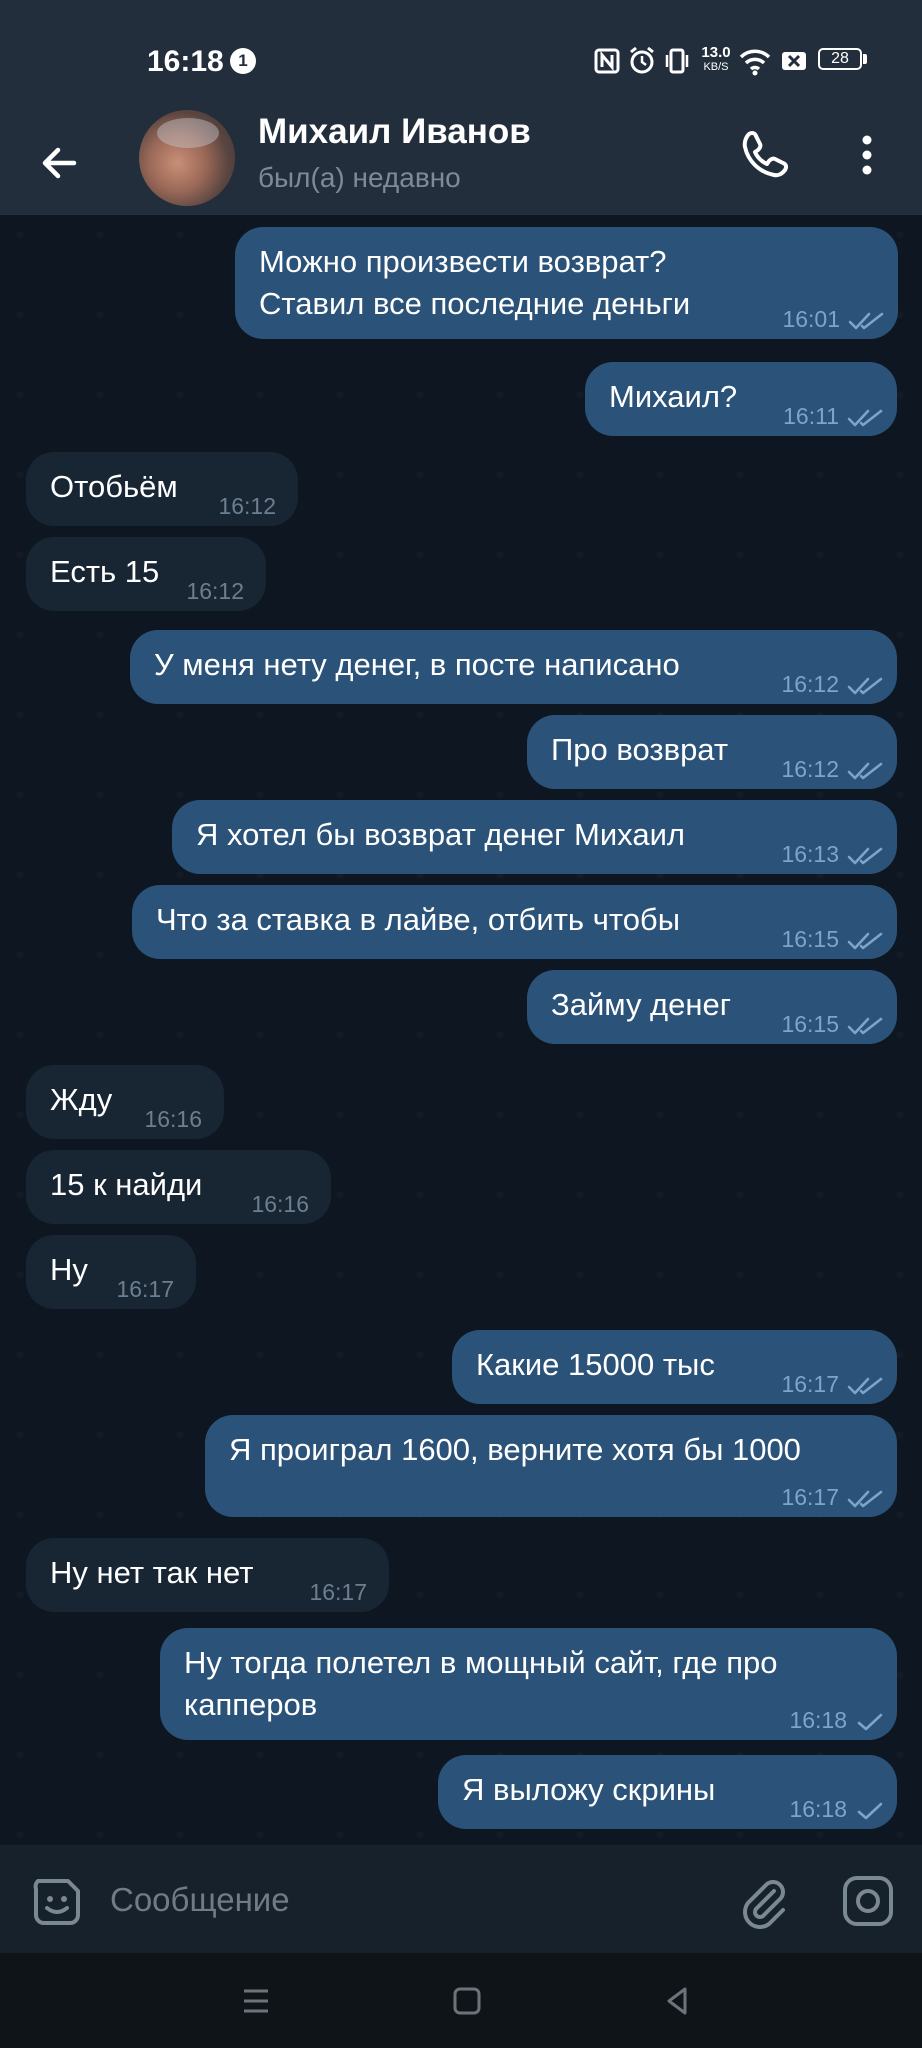 The height and width of the screenshot is (2048, 922). What do you see at coordinates (394, 132) in the screenshot?
I see `contact-name: Михаил Иванов` at bounding box center [394, 132].